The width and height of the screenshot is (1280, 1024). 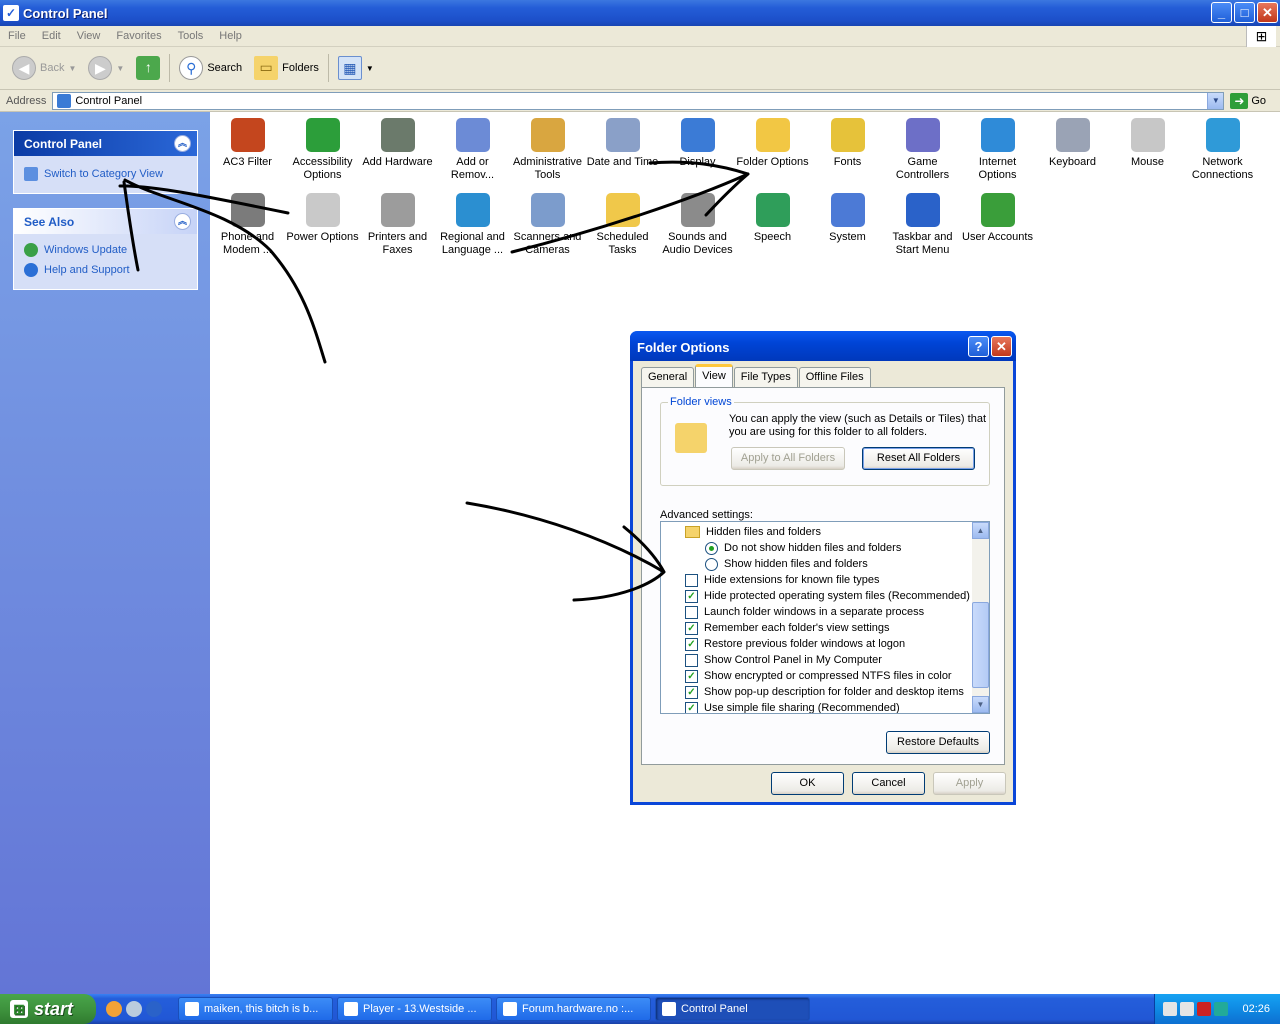 I want to click on cp-item-printers-and-faxes: Printers and Faxes, so click(x=397, y=225).